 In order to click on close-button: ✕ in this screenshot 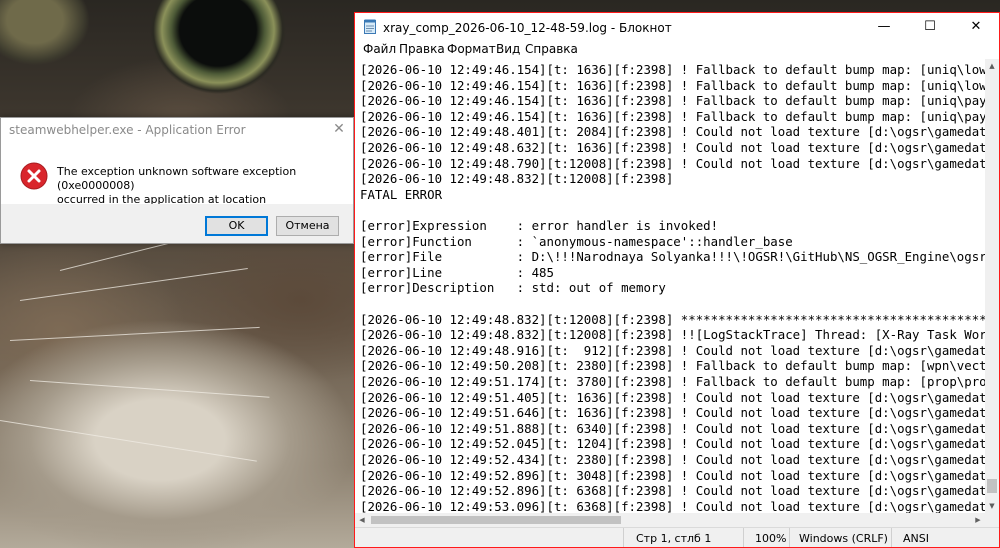, I will do `click(976, 27)`.